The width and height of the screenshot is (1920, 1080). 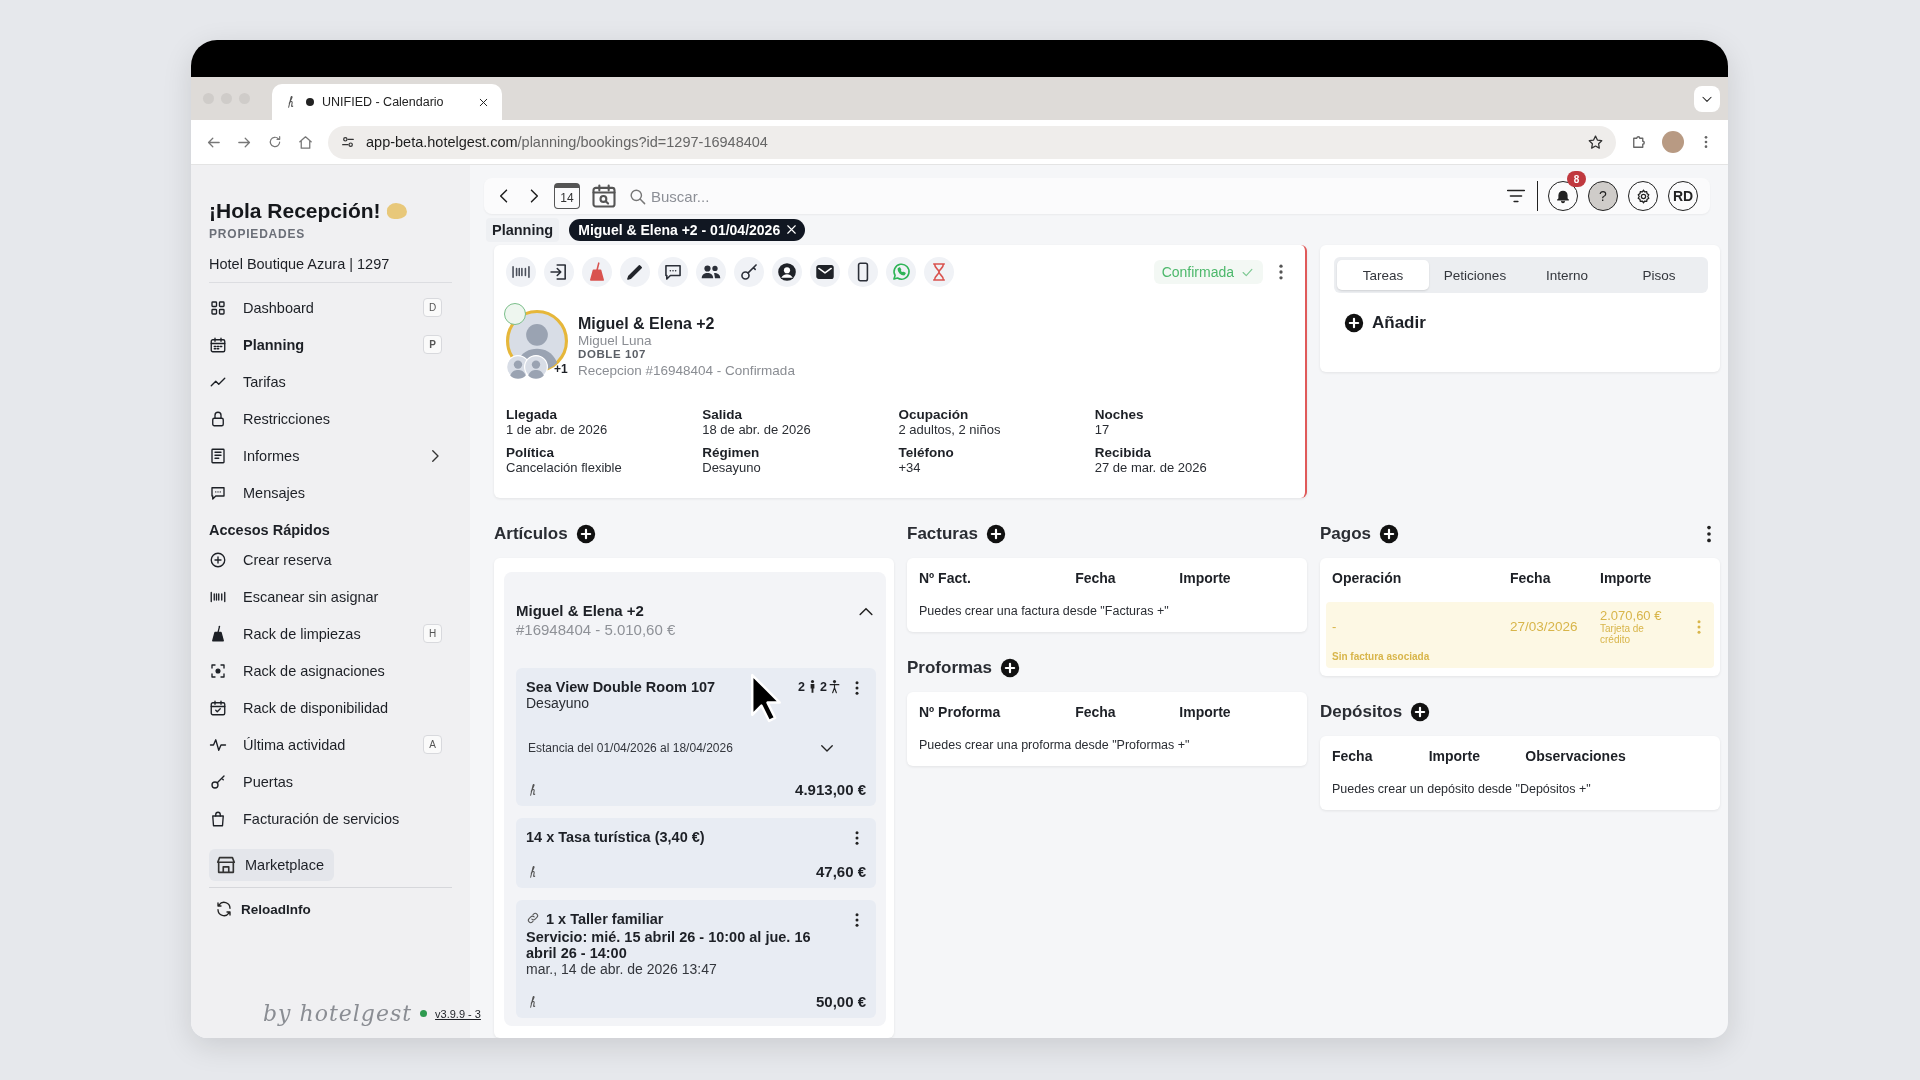 What do you see at coordinates (1659, 275) in the screenshot?
I see `tab: Pisos` at bounding box center [1659, 275].